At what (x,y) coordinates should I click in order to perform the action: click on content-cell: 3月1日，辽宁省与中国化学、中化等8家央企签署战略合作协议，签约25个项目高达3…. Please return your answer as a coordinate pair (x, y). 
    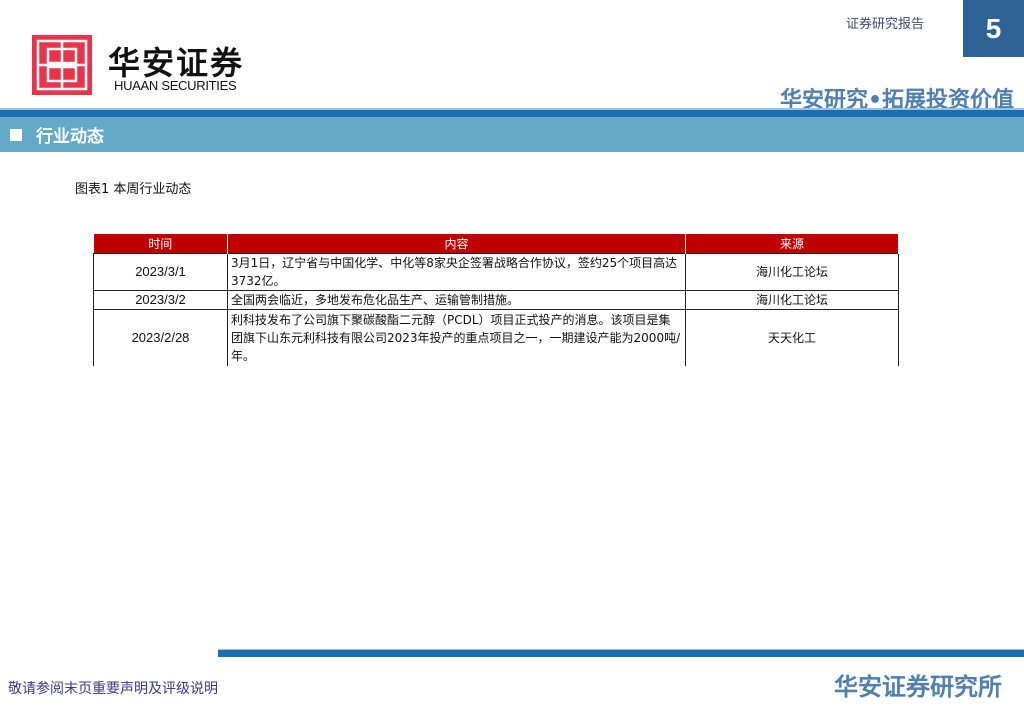
    Looking at the image, I should click on (456, 271).